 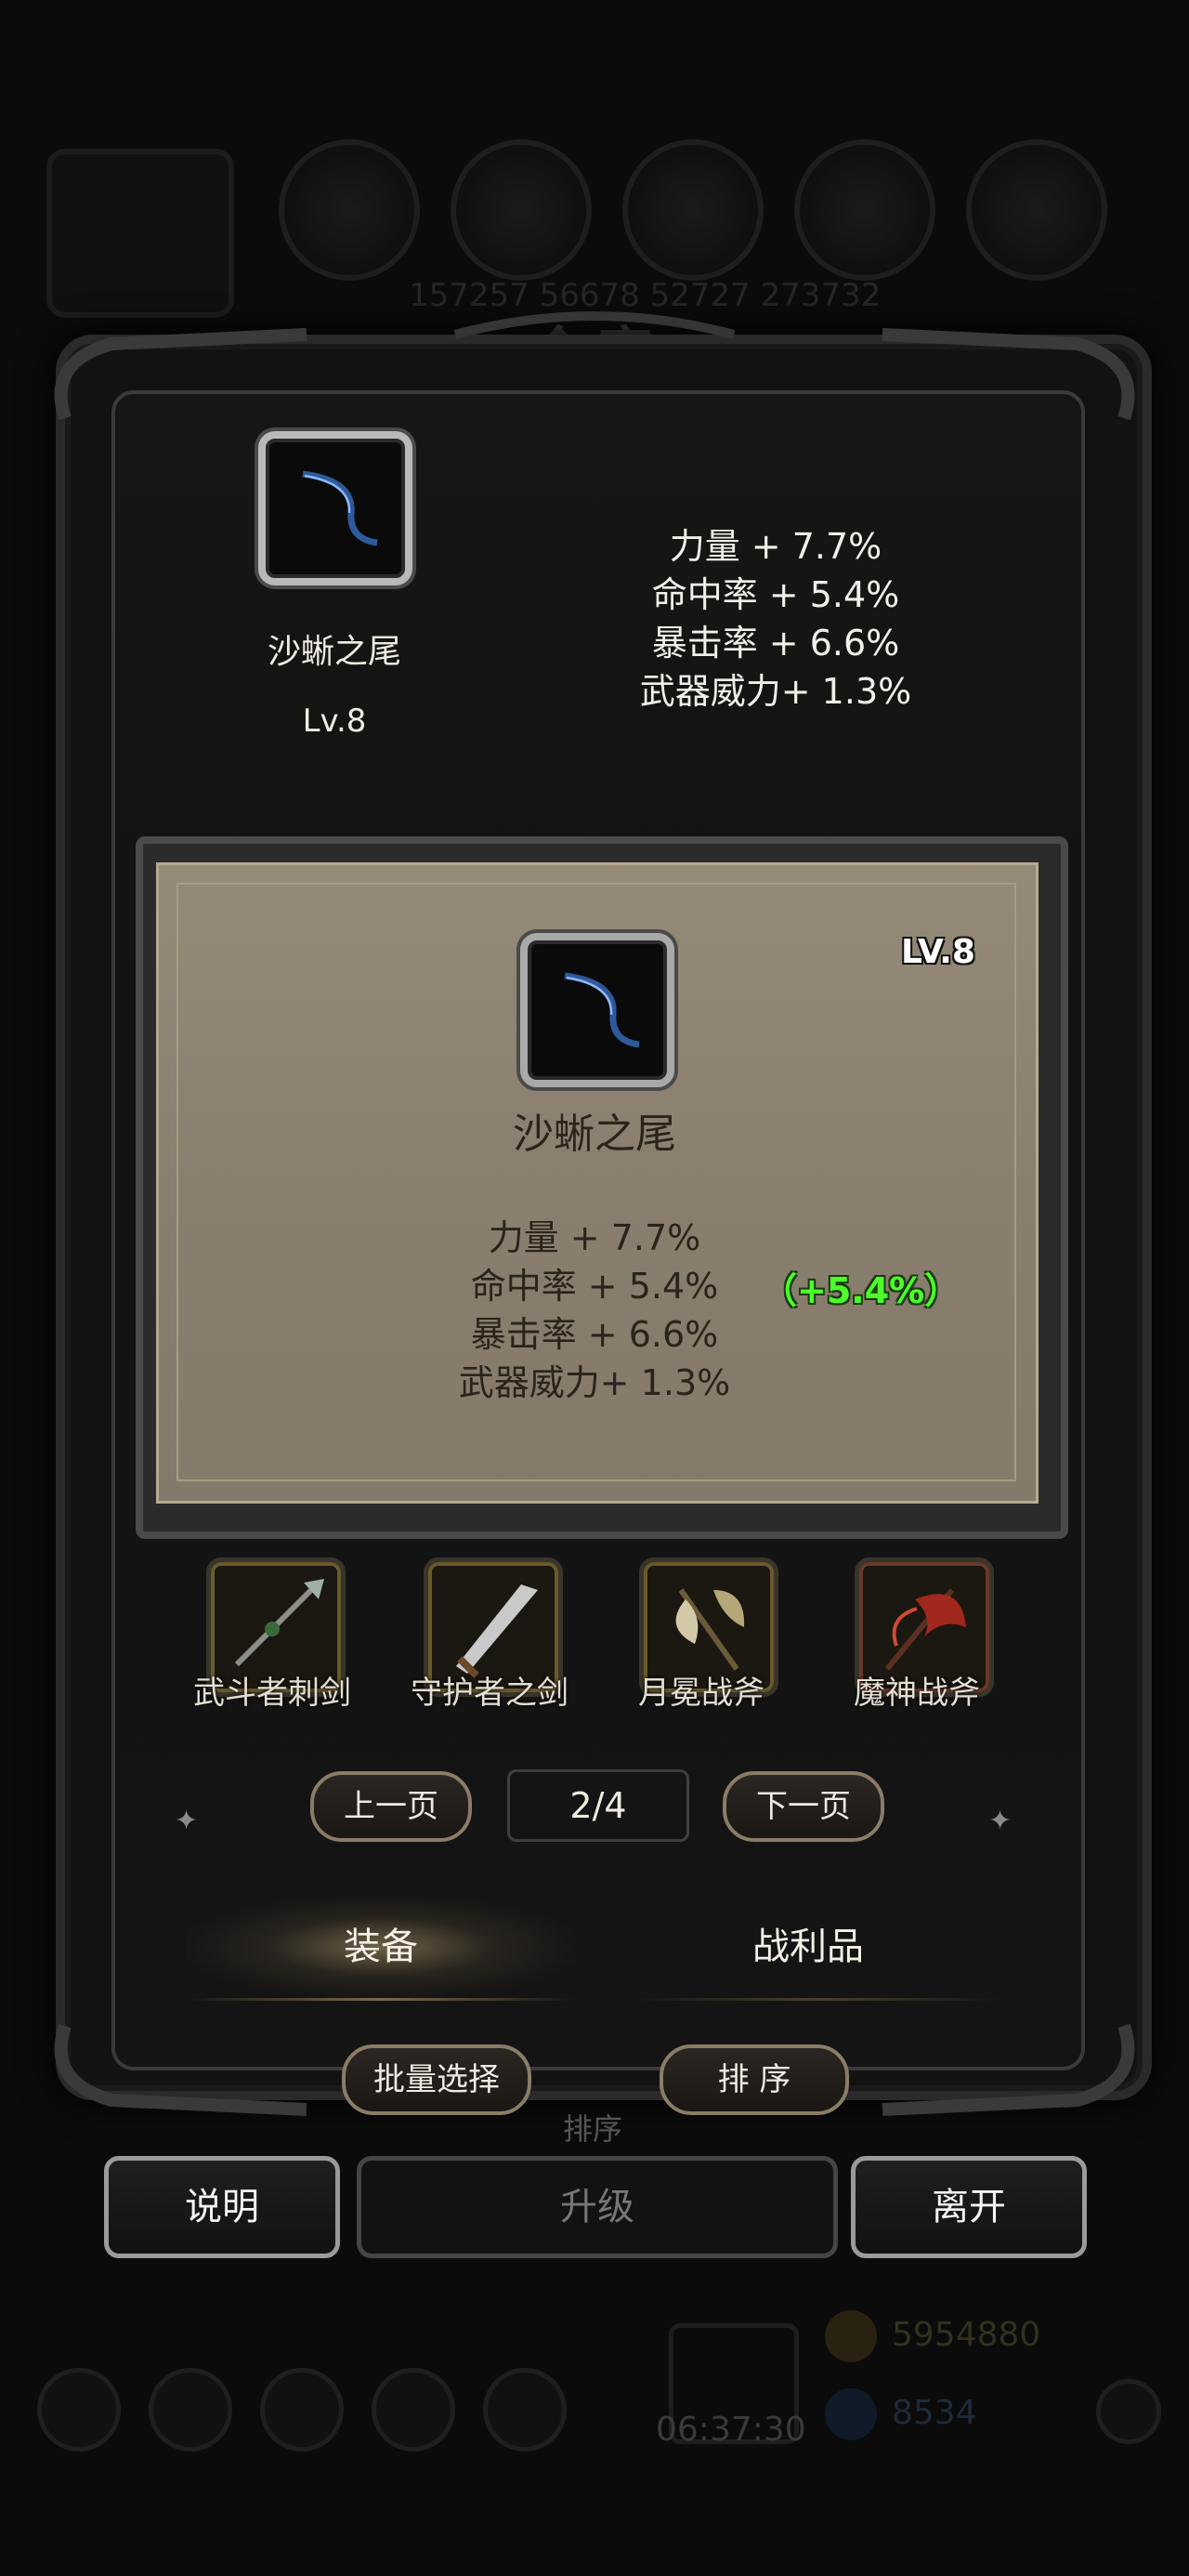 I want to click on page-indicator: 2/4, so click(x=598, y=1805).